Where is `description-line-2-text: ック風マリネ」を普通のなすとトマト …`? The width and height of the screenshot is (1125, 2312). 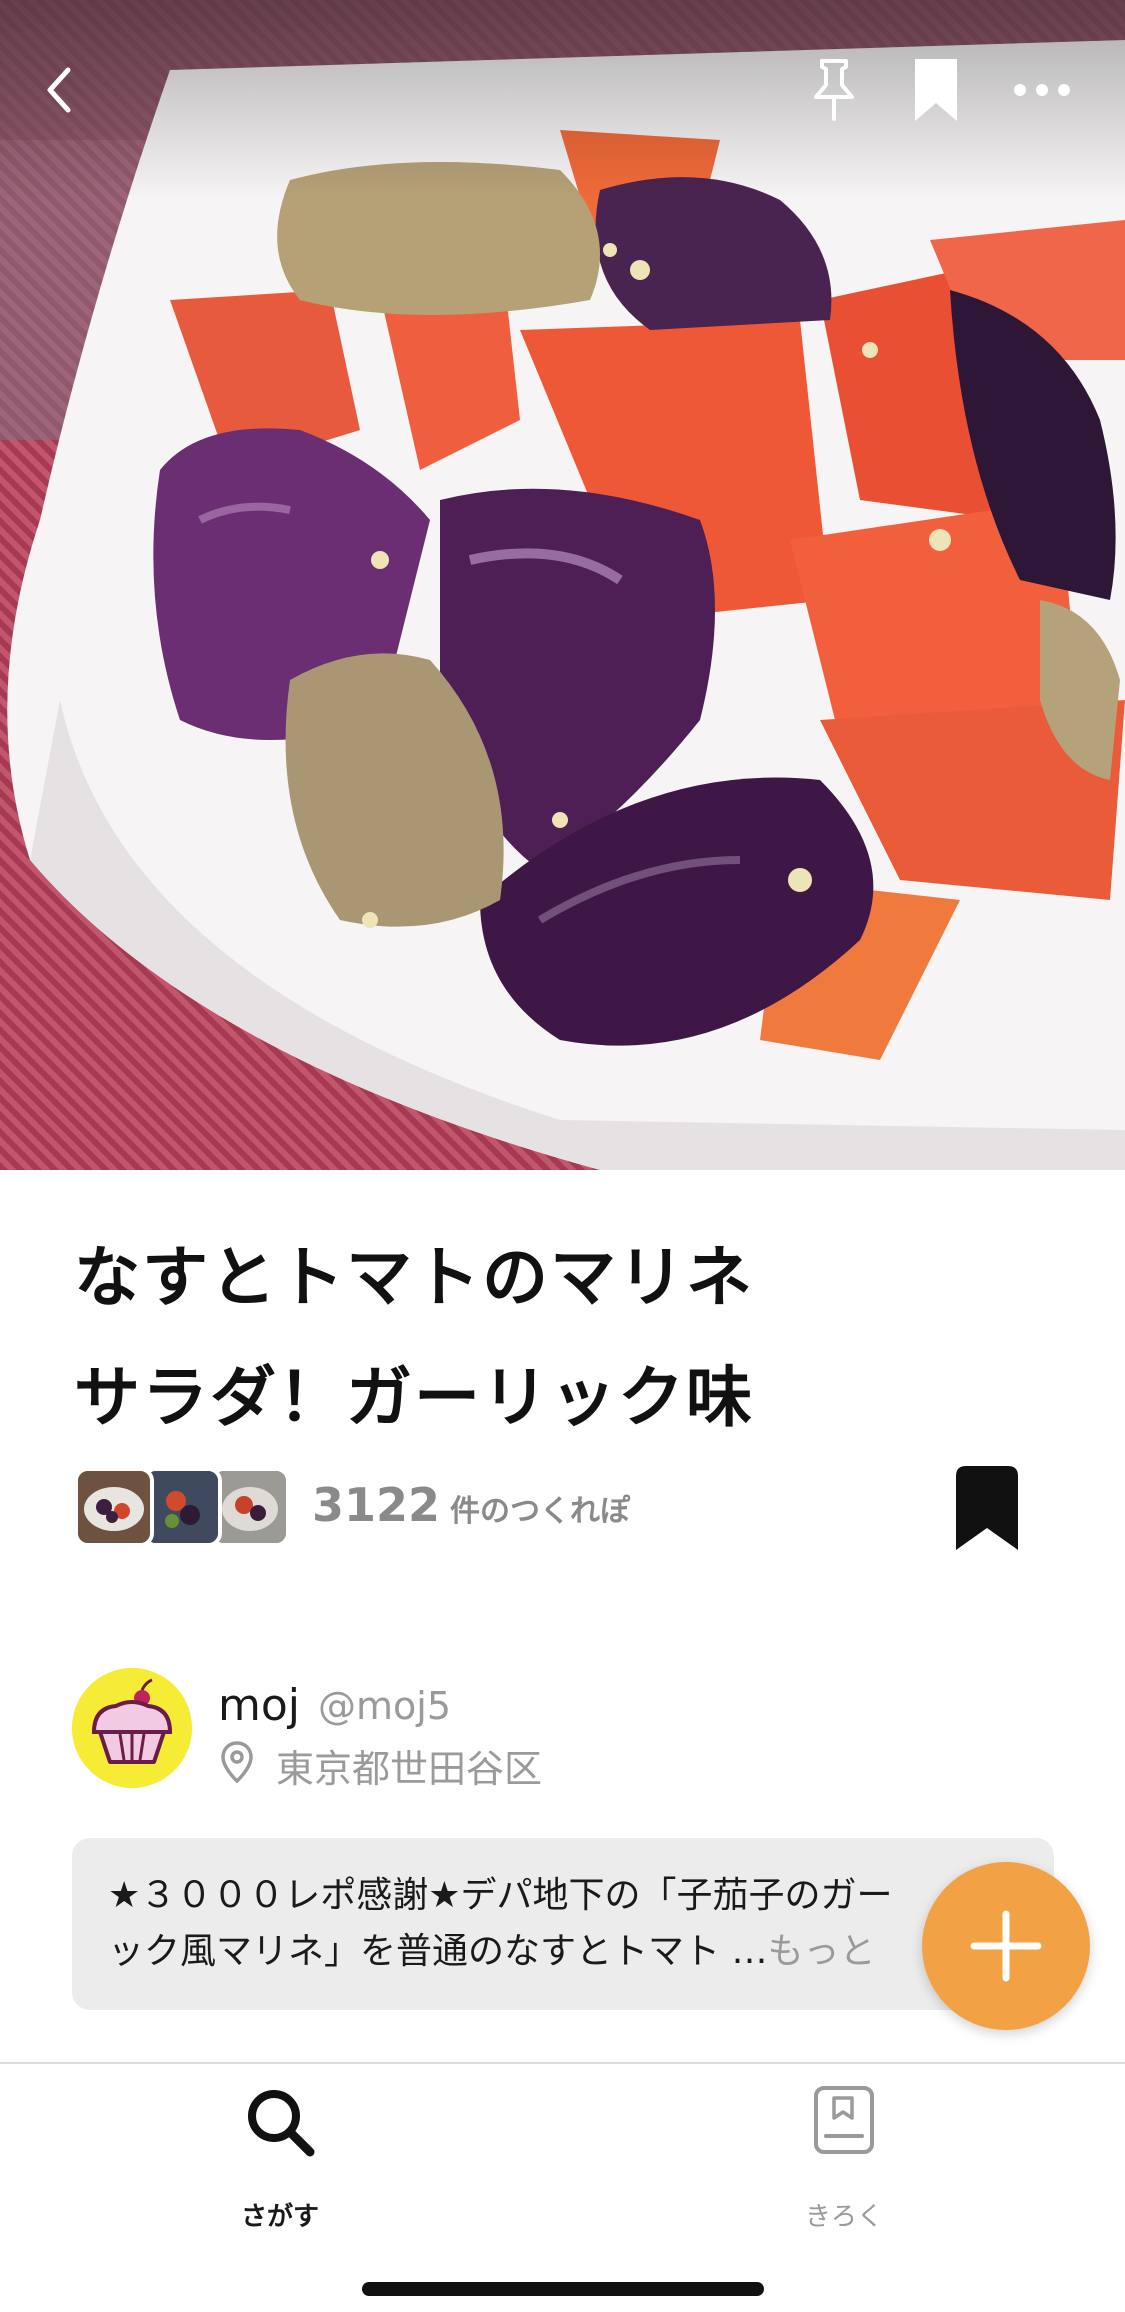
description-line-2-text: ック風マリネ」を普通のなすとトマト … is located at coordinates (438, 1951).